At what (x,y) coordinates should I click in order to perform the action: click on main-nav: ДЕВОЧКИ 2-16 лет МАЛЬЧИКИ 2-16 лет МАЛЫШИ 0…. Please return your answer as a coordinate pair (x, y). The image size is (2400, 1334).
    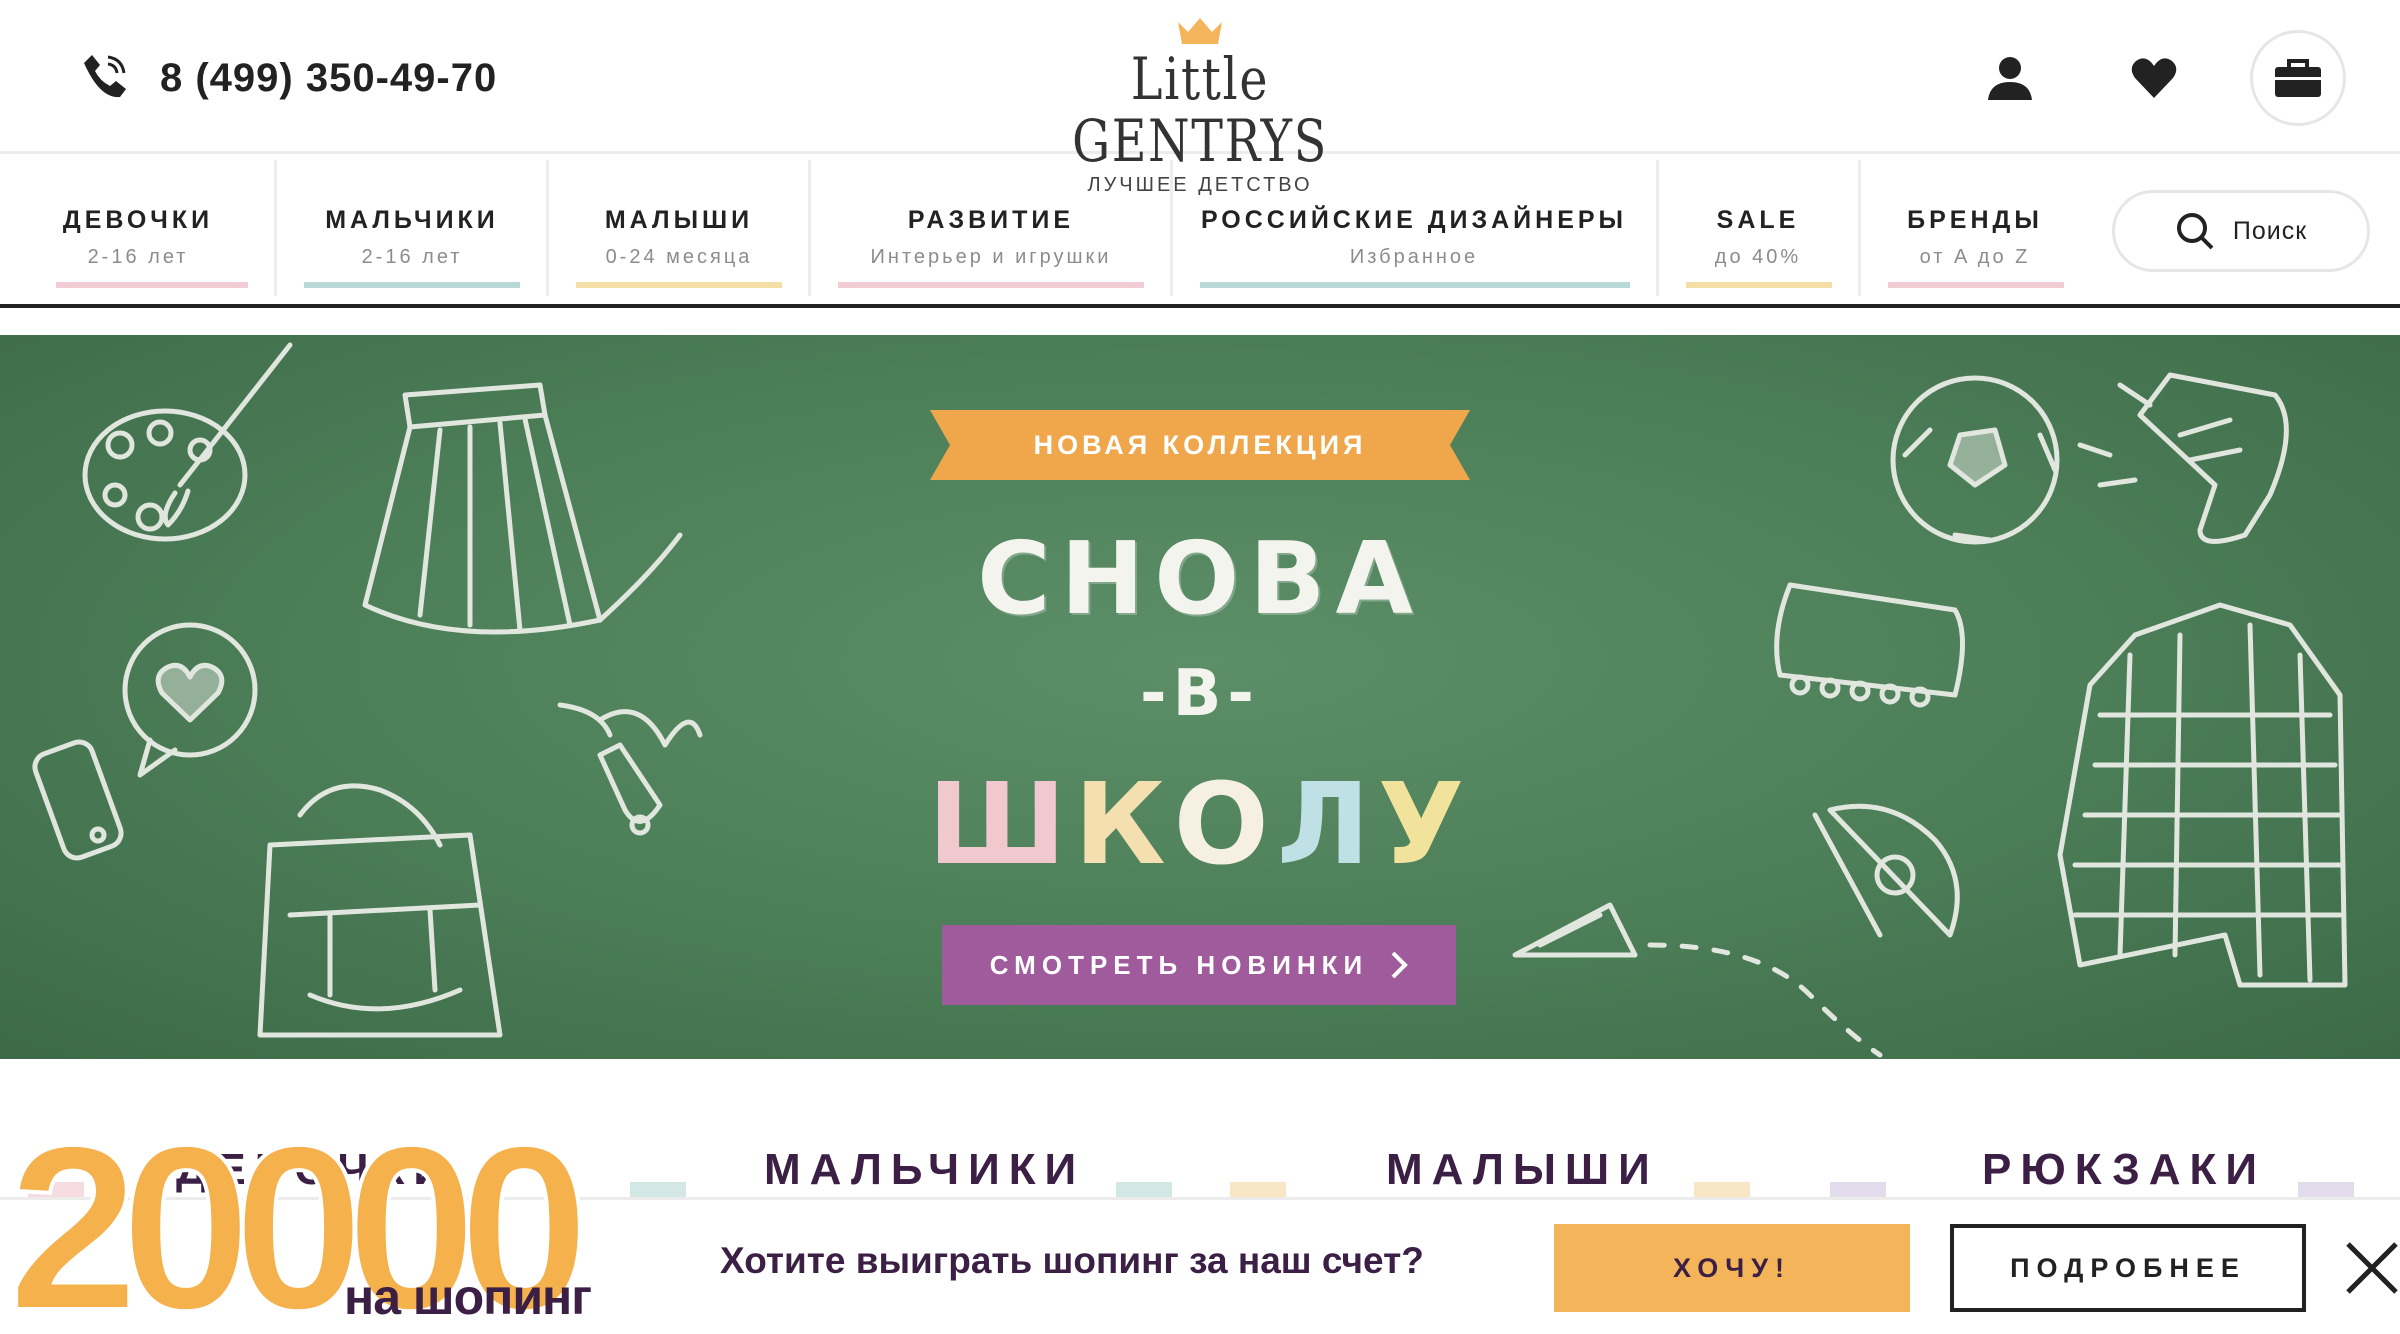
    Looking at the image, I should click on (1200, 231).